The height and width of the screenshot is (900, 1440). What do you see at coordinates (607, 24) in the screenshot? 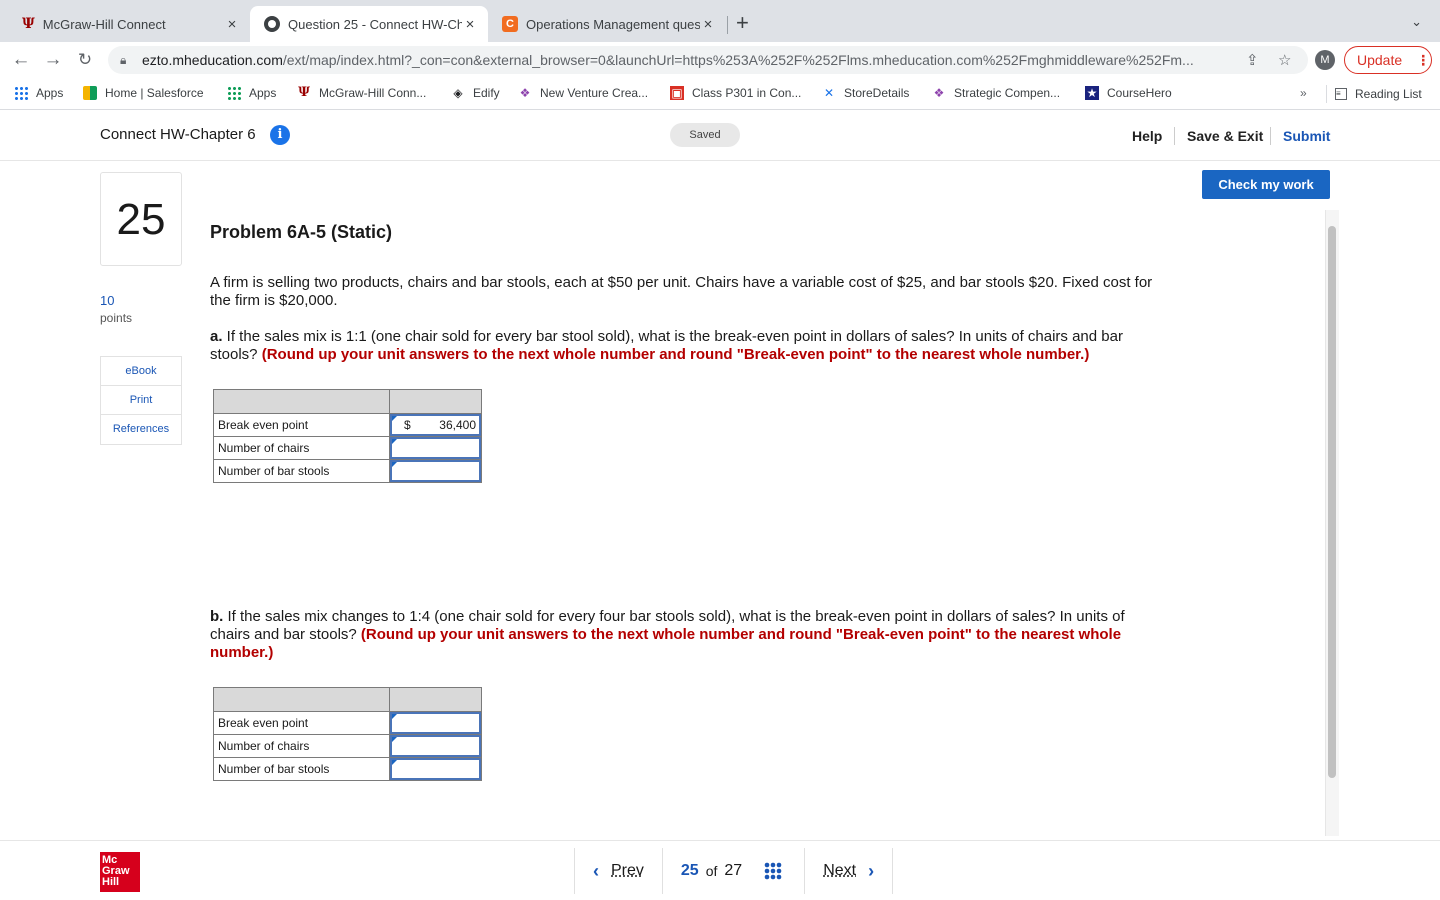
I see `tab-operations-management: C Operations Management quest ×` at bounding box center [607, 24].